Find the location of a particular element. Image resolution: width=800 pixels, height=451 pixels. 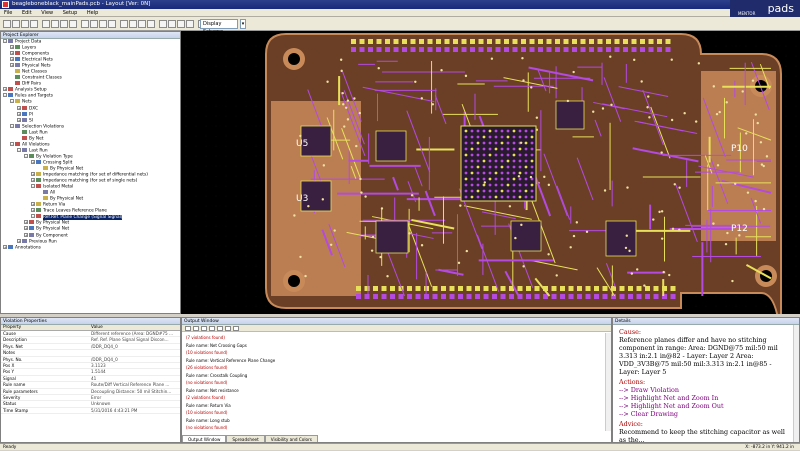

layer-icon is located at coordinates (163, 24).